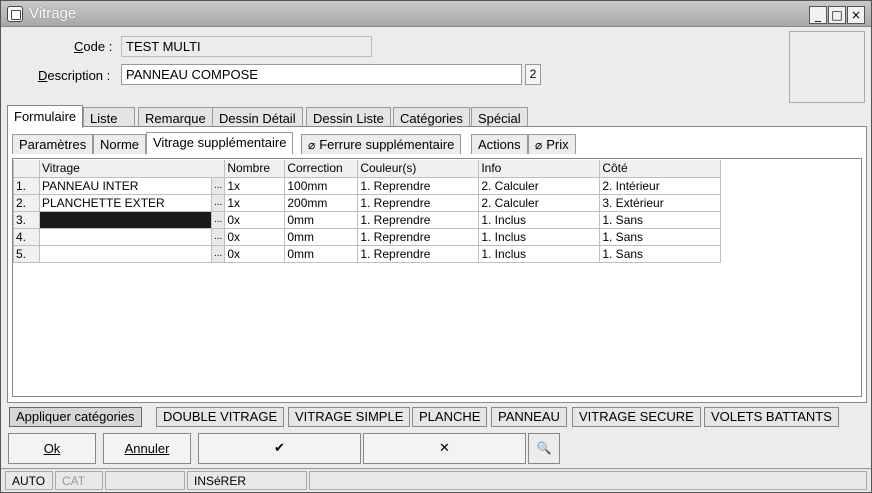 The height and width of the screenshot is (493, 872). What do you see at coordinates (220, 417) in the screenshot?
I see `category-double-vitrage-button: DOUBLE VITRAGE` at bounding box center [220, 417].